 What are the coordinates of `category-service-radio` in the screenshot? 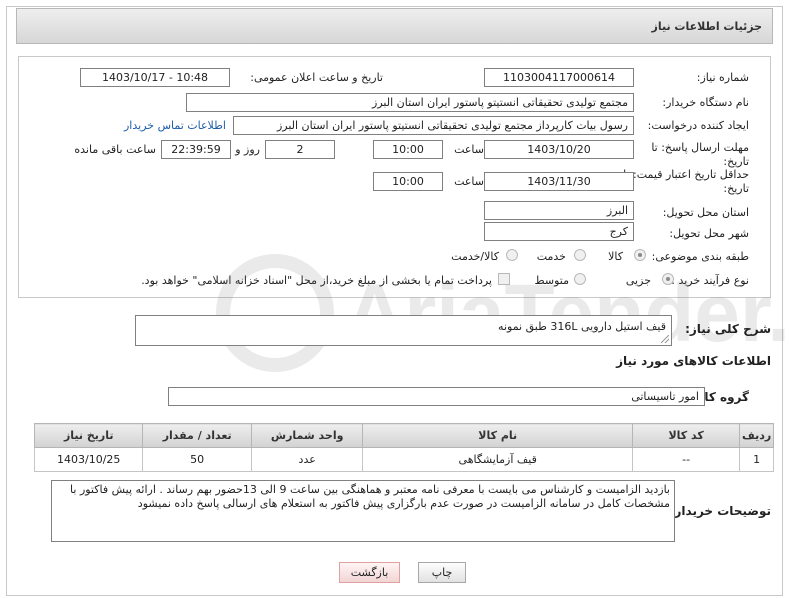 It's located at (580, 255).